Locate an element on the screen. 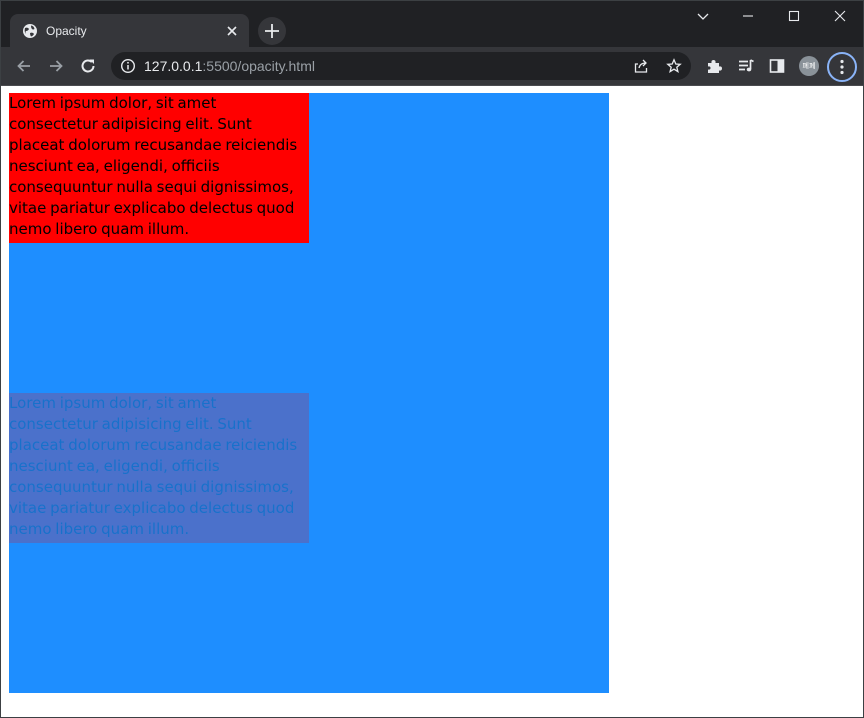  puzzle-icon is located at coordinates (715, 66).